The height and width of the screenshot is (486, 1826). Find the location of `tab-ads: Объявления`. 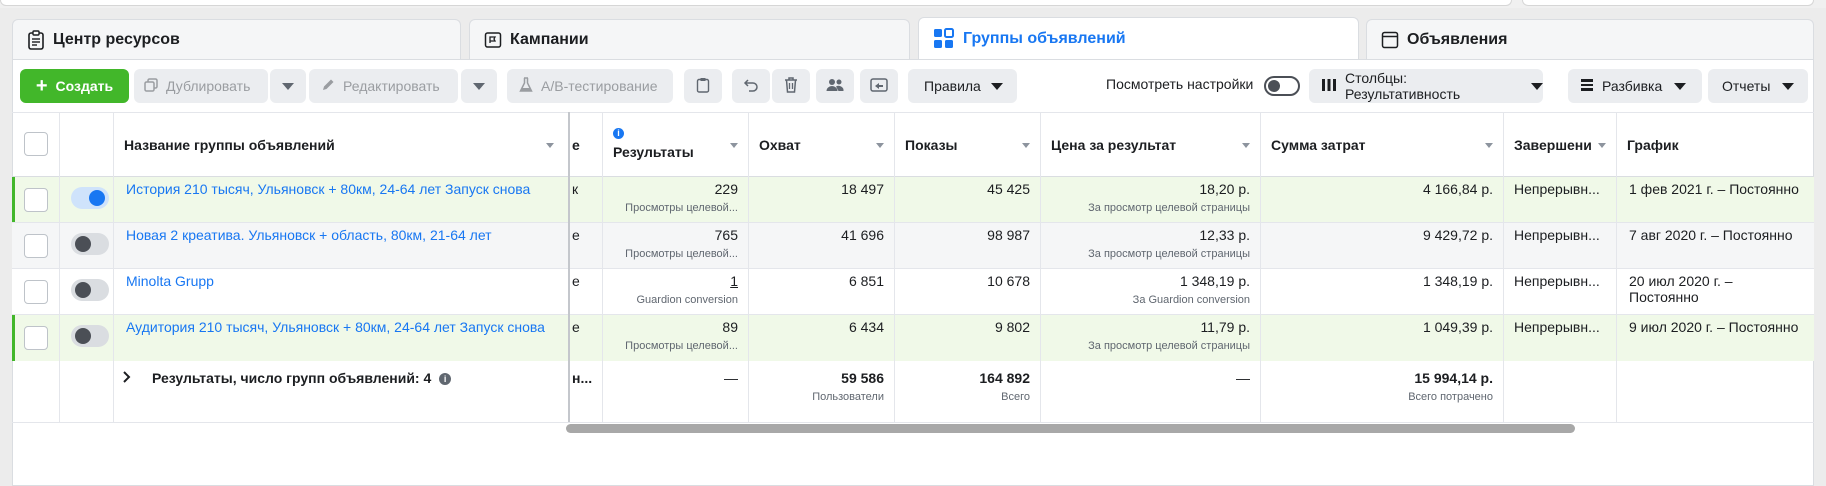

tab-ads: Объявления is located at coordinates (1590, 39).